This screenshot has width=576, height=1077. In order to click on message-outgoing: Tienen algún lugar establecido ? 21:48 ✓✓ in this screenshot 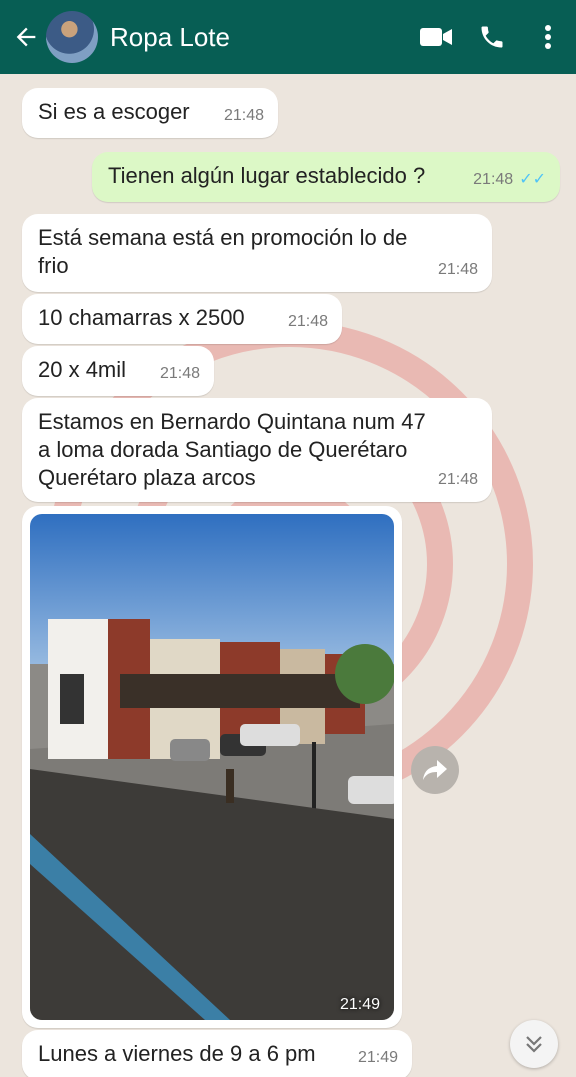, I will do `click(326, 177)`.